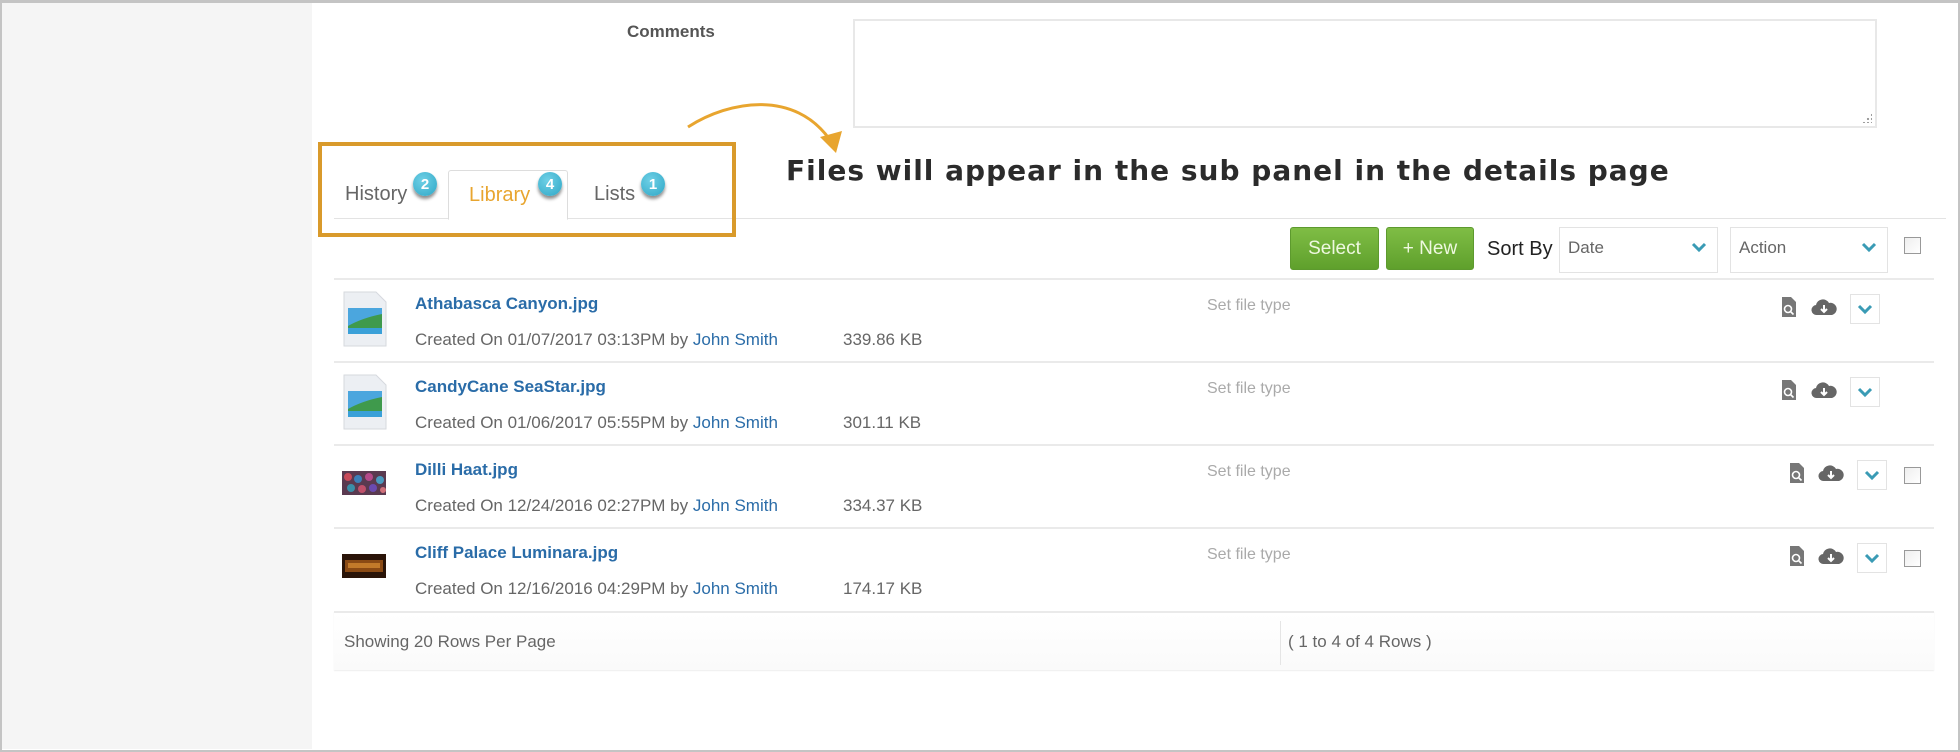 This screenshot has height=752, width=1960. I want to click on comments-textarea, so click(1365, 73).